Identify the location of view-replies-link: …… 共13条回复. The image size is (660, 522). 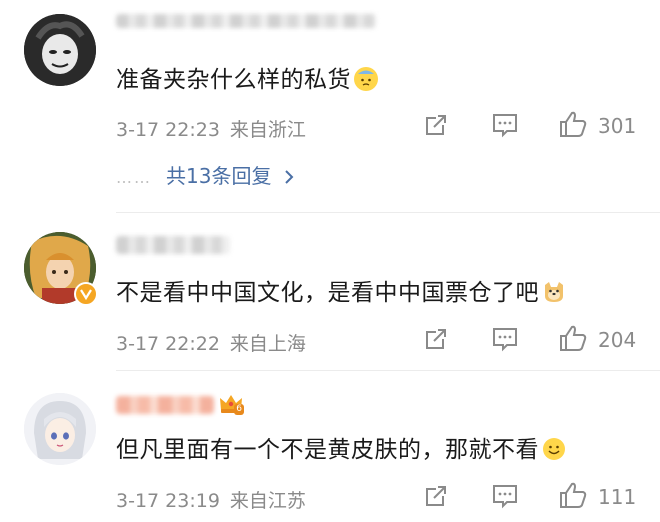
(205, 175).